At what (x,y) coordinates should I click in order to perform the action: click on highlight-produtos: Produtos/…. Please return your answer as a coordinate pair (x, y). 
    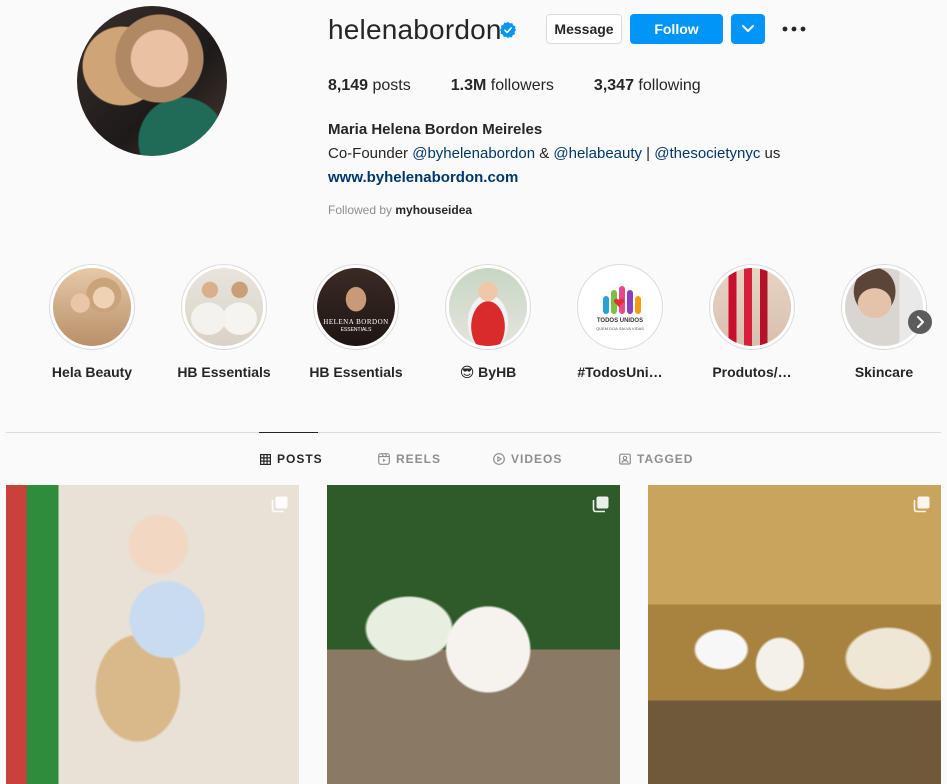
    Looking at the image, I should click on (752, 322).